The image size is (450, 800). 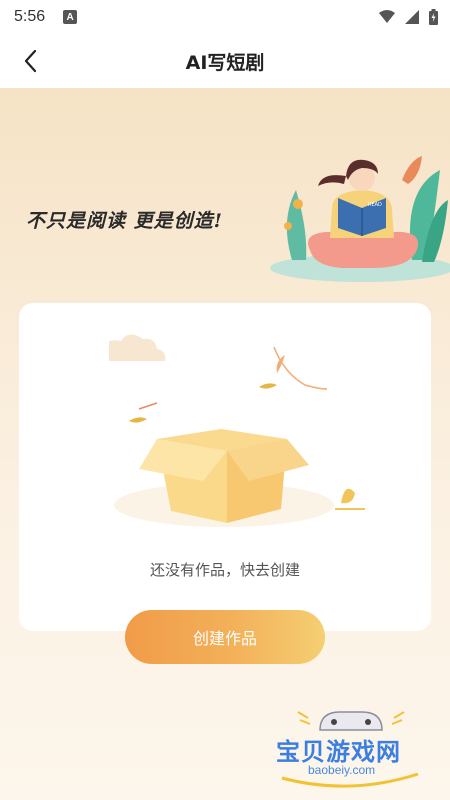 I want to click on create-work-button: 创建作品, so click(x=225, y=637).